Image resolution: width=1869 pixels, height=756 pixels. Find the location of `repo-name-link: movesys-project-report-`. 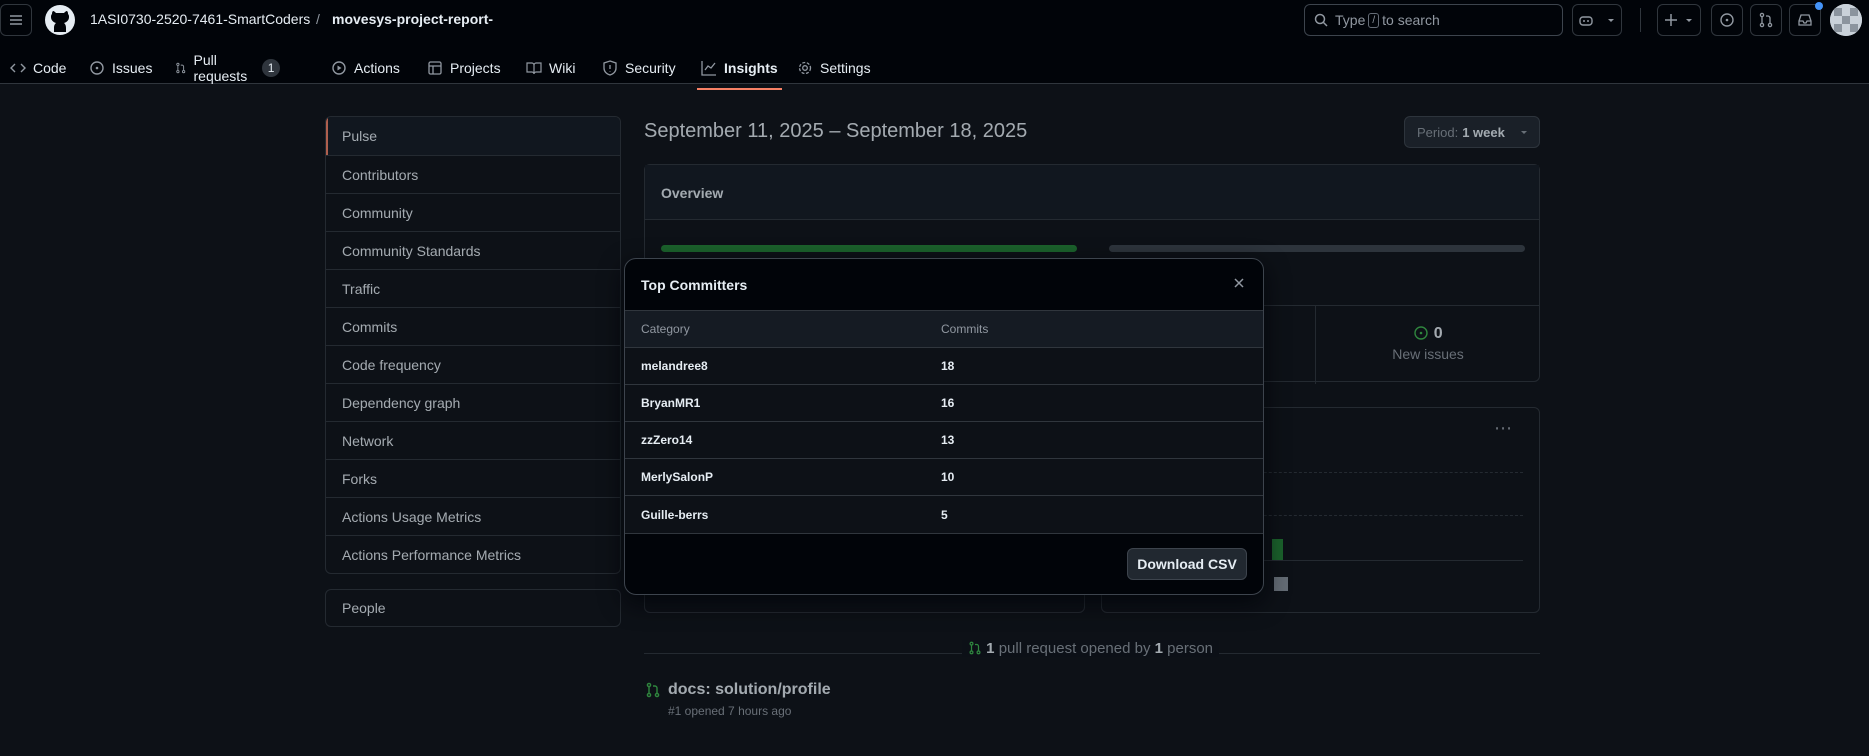

repo-name-link: movesys-project-report- is located at coordinates (412, 19).